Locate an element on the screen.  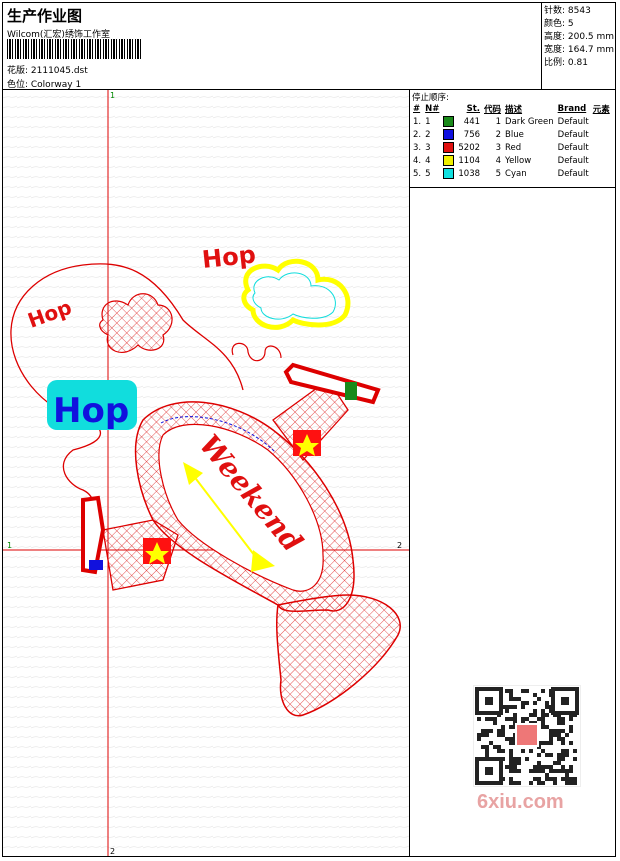
table-row: 2. 2 756 2 Blue Default is located at coordinates (511, 134).